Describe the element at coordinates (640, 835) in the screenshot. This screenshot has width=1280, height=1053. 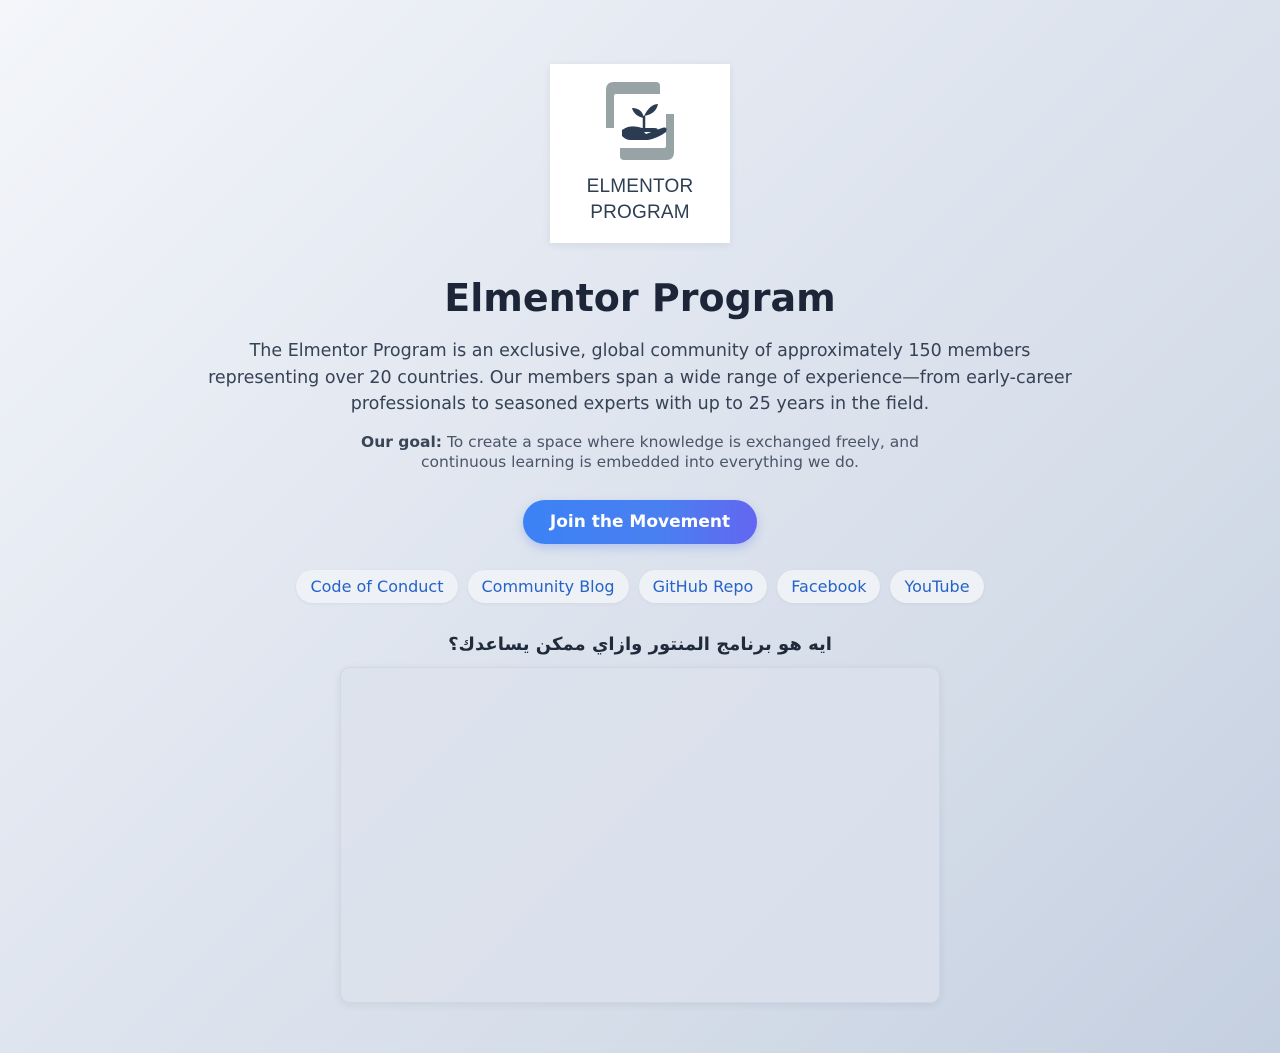
I see `video-embed` at that location.